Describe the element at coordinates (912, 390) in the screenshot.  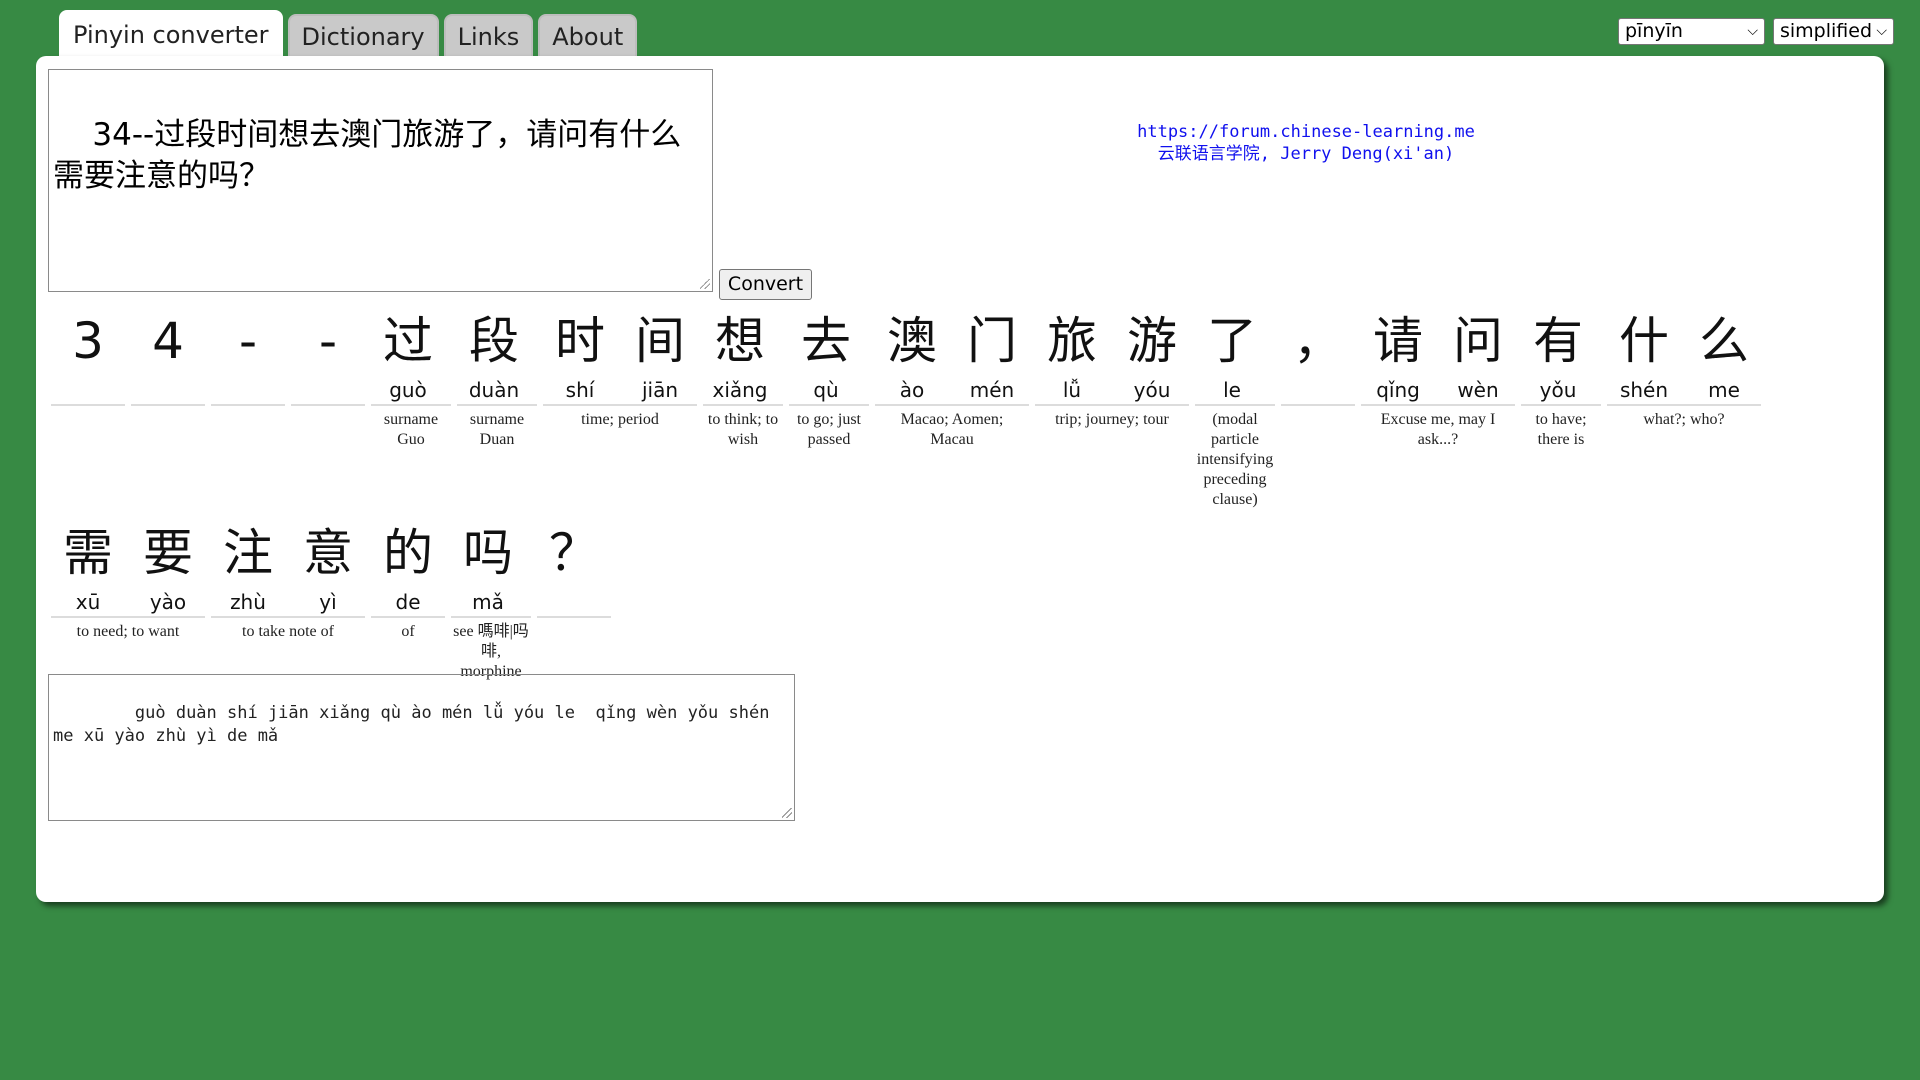
I see `pinyin: ào` at that location.